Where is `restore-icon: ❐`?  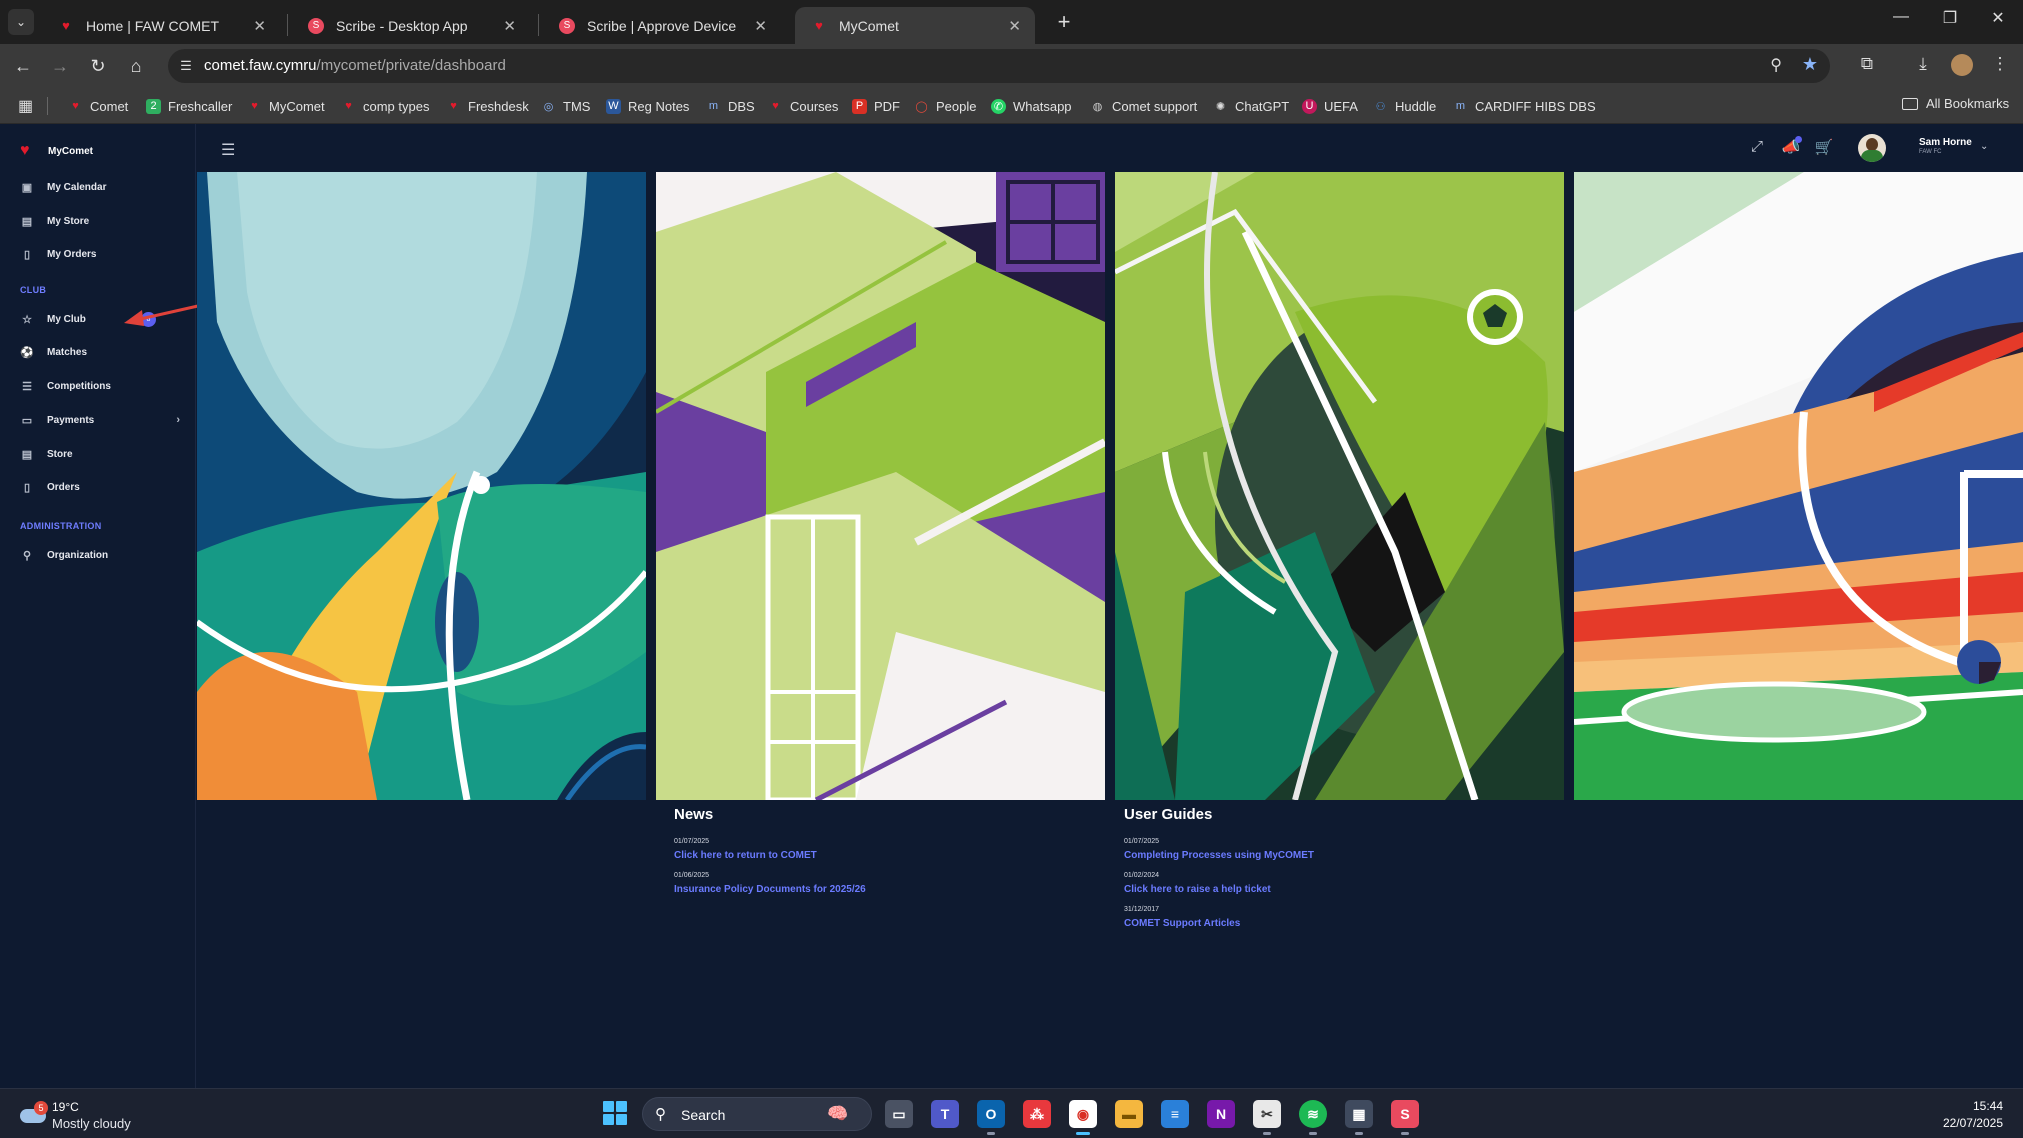 restore-icon: ❐ is located at coordinates (1950, 18).